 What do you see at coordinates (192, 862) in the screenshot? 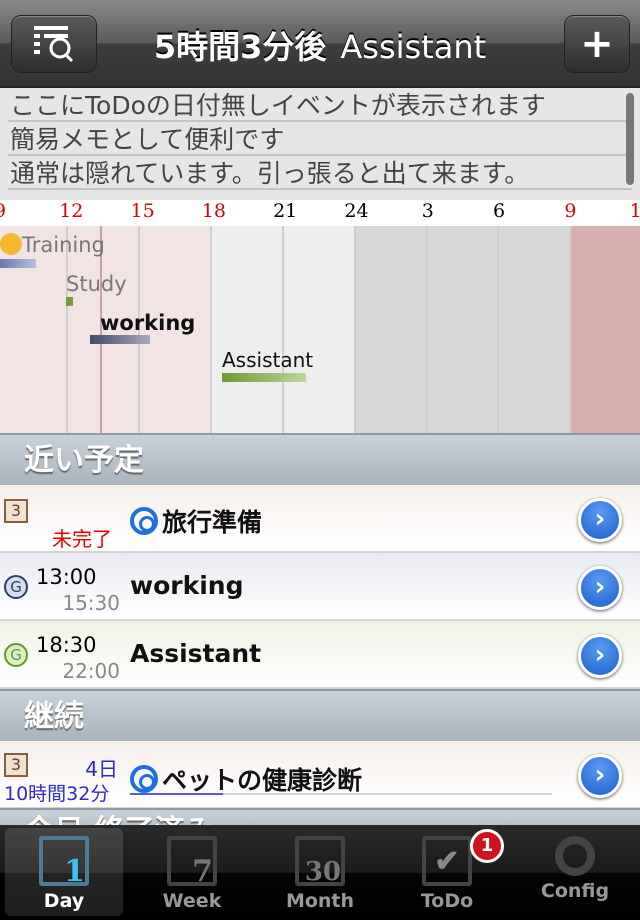
I see `week-icon: 7` at bounding box center [192, 862].